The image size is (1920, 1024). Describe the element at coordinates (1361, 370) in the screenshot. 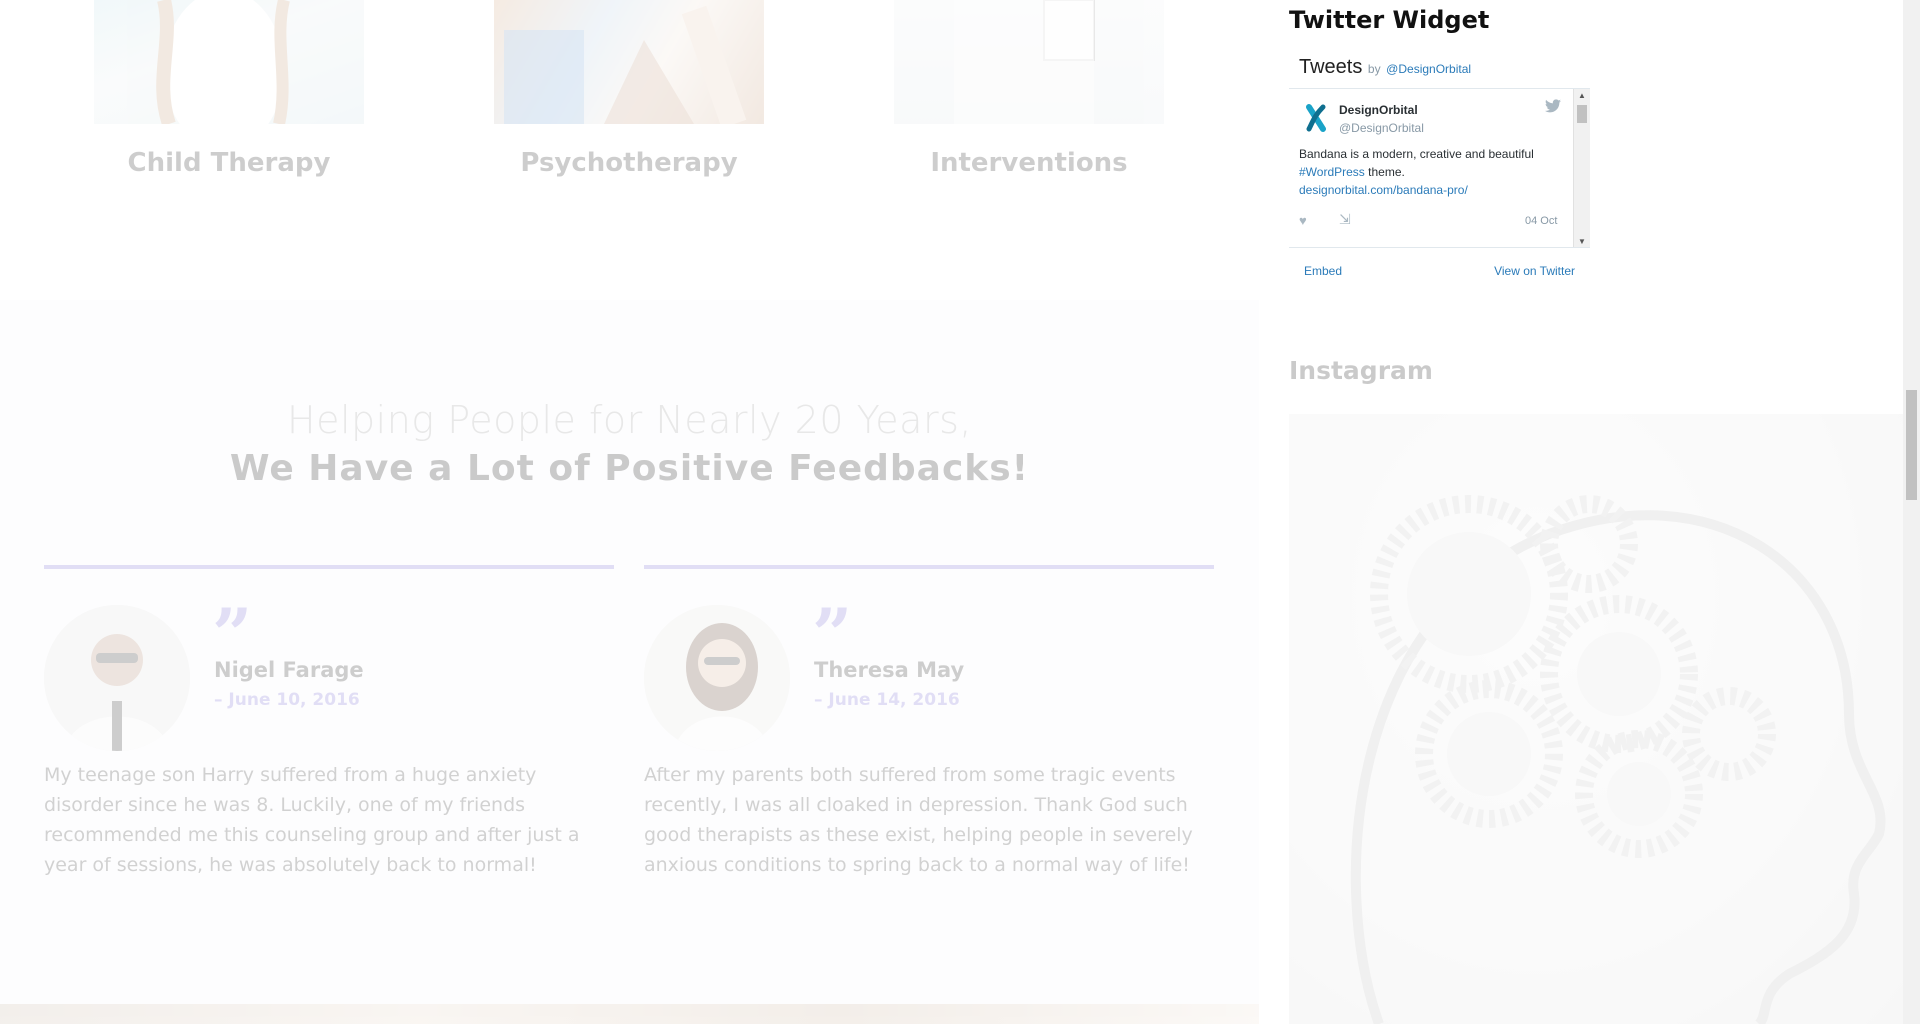

I see `instagram-widget-title: Instagram` at that location.